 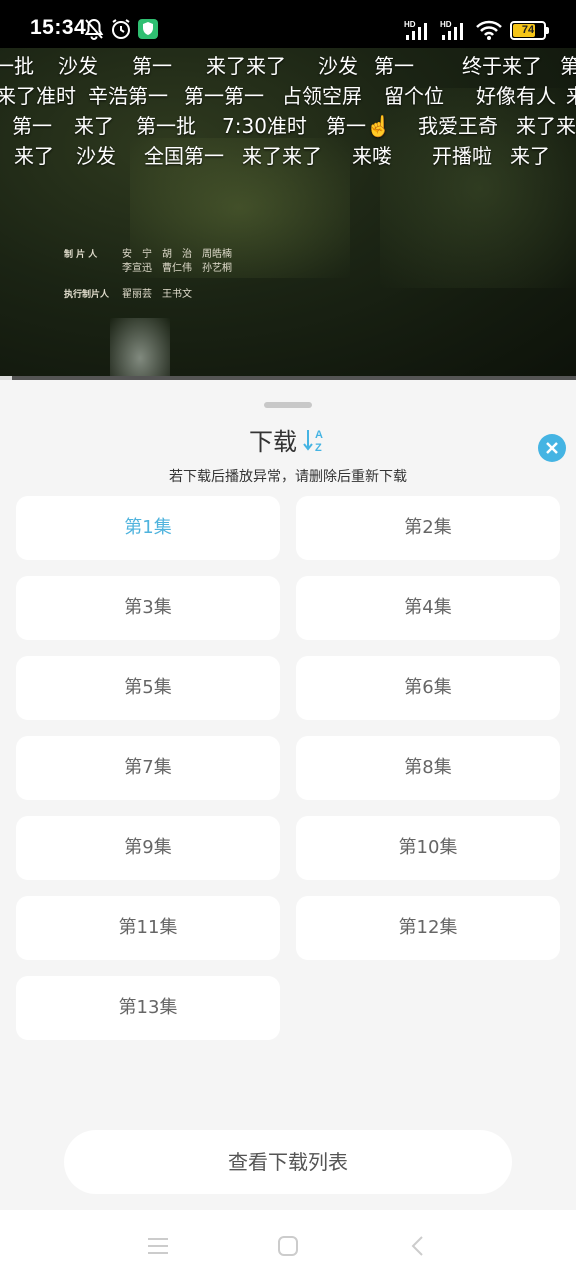 I want to click on bell-off-icon, so click(x=94, y=29).